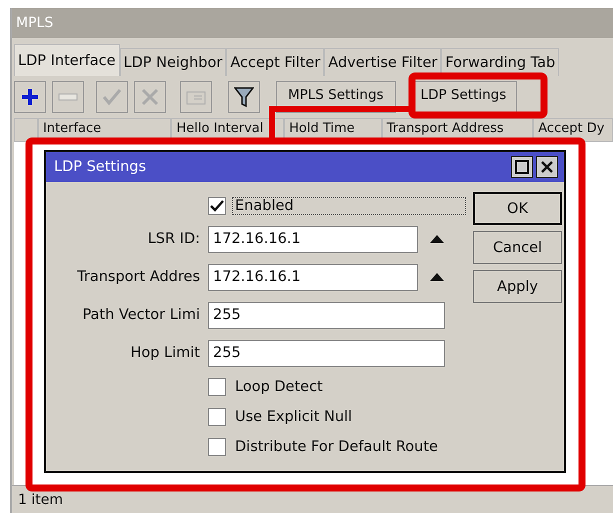  Describe the element at coordinates (294, 417) in the screenshot. I see `checkbox-label: Use Explicit Null` at that location.